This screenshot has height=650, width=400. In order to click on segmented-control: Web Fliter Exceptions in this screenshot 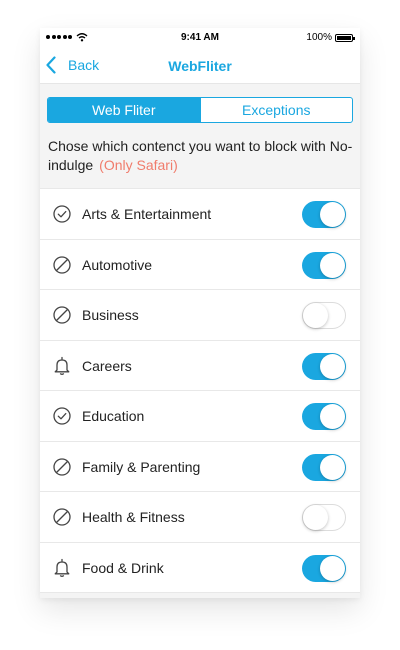, I will do `click(200, 110)`.